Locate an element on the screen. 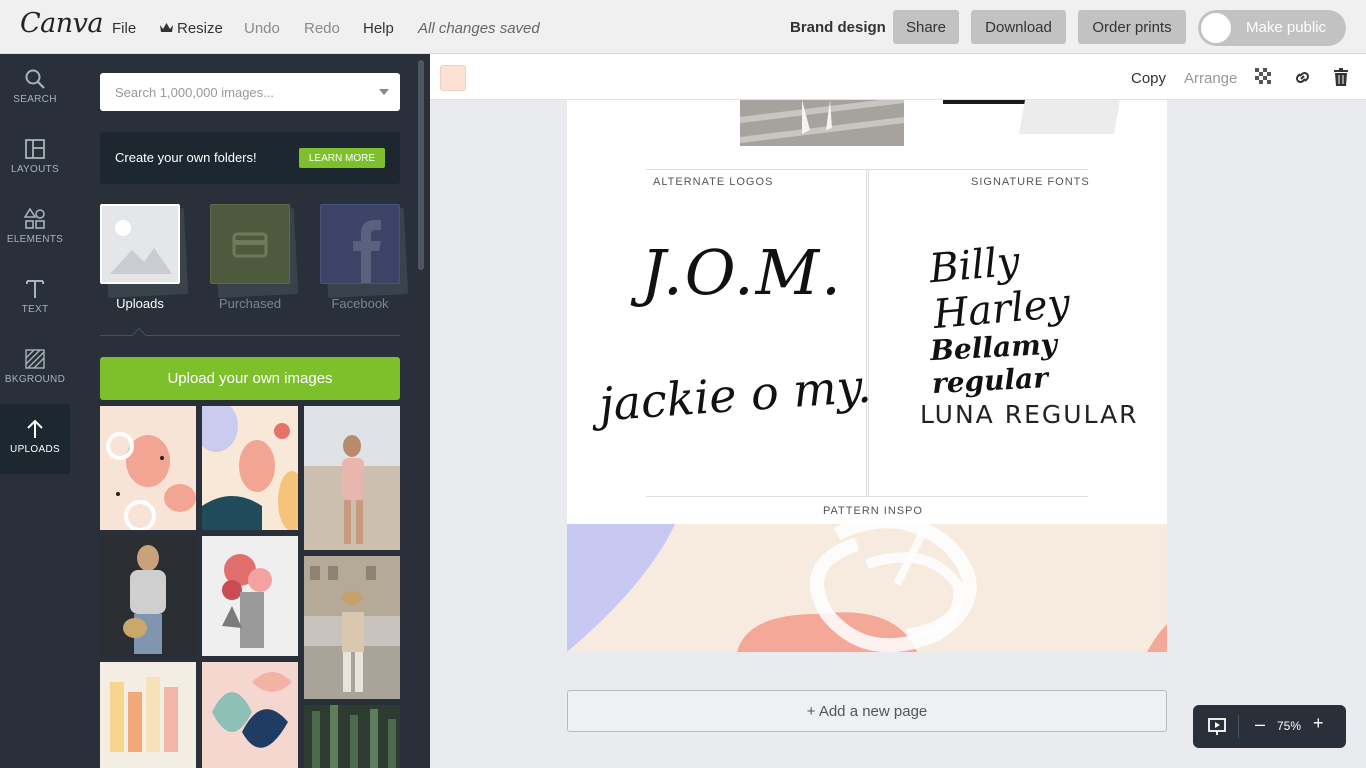 The height and width of the screenshot is (768, 1366). street-photo-image is located at coordinates (352, 627).